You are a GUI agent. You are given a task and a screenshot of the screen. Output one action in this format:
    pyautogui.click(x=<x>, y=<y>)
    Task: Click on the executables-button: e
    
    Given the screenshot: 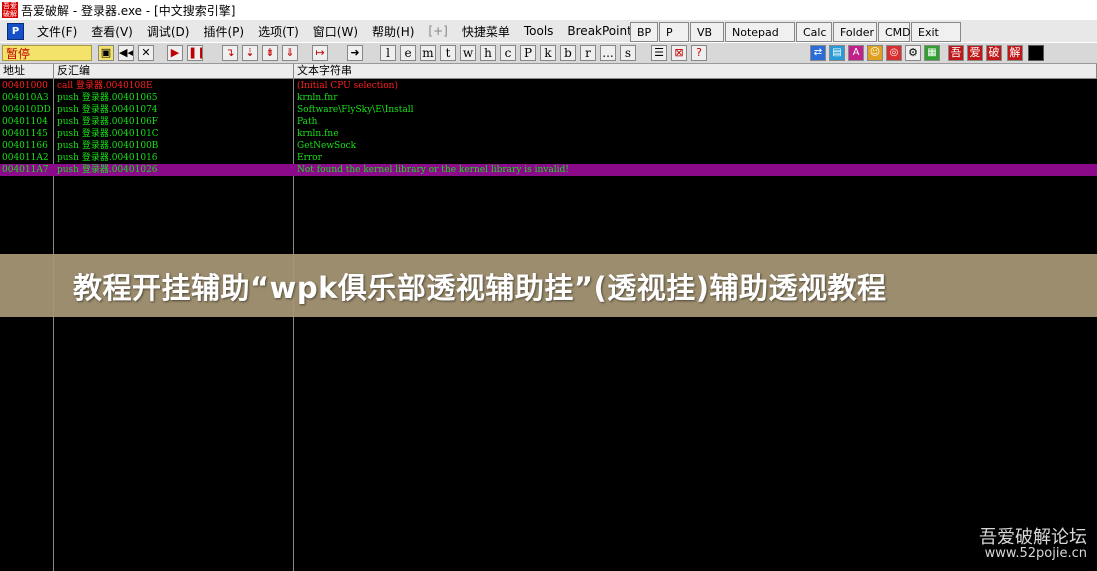 What is the action you would take?
    pyautogui.click(x=408, y=53)
    